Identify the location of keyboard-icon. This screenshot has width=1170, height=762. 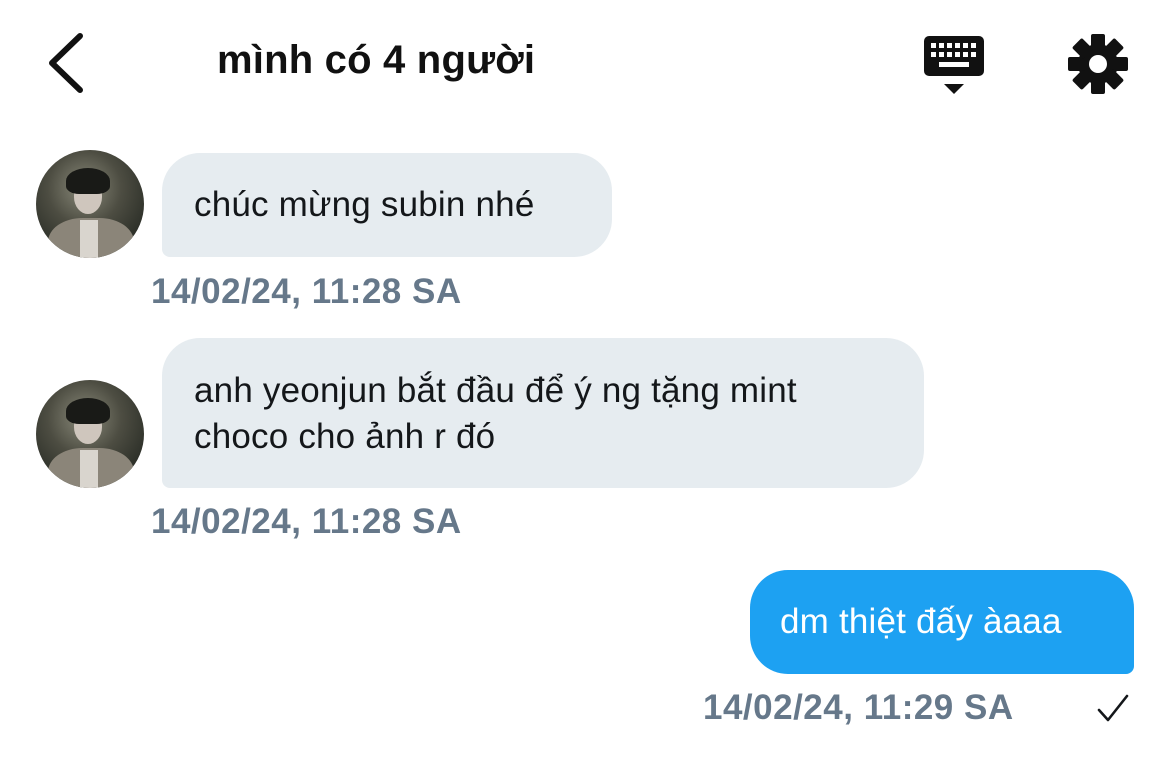
(954, 65).